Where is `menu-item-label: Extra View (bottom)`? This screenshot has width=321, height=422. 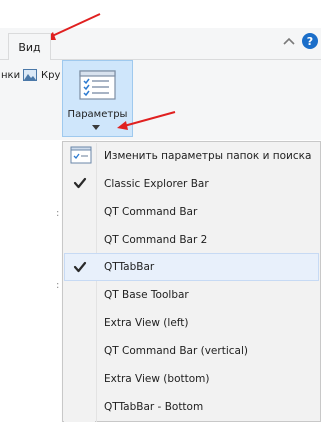
menu-item-label: Extra View (bottom) is located at coordinates (157, 379).